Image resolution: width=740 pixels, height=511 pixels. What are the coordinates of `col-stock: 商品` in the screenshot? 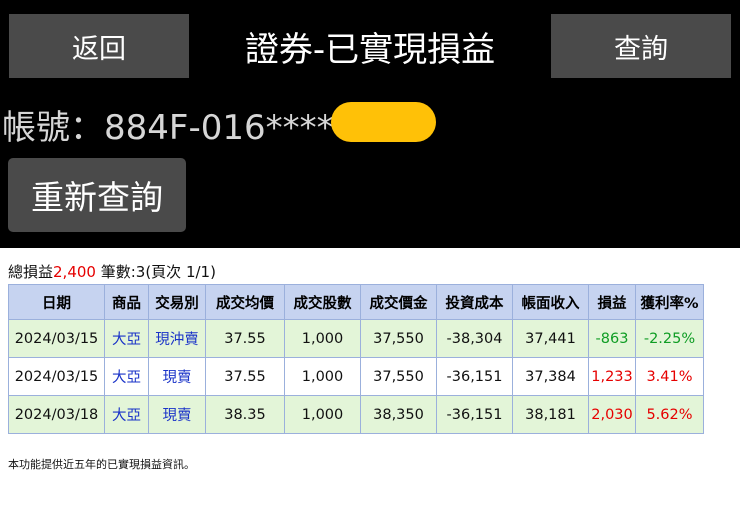 It's located at (126, 302).